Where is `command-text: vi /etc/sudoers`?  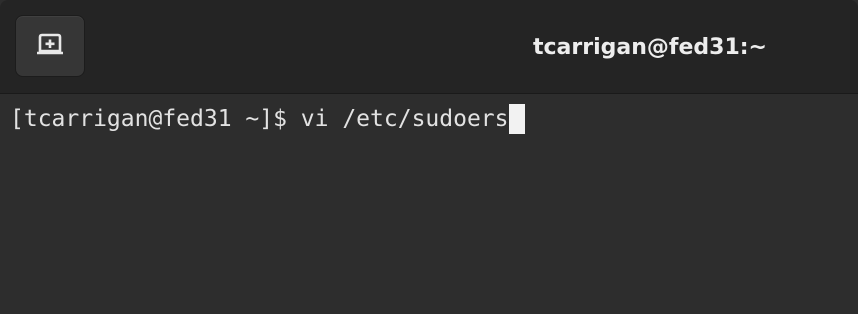 command-text: vi /etc/sudoers is located at coordinates (404, 119).